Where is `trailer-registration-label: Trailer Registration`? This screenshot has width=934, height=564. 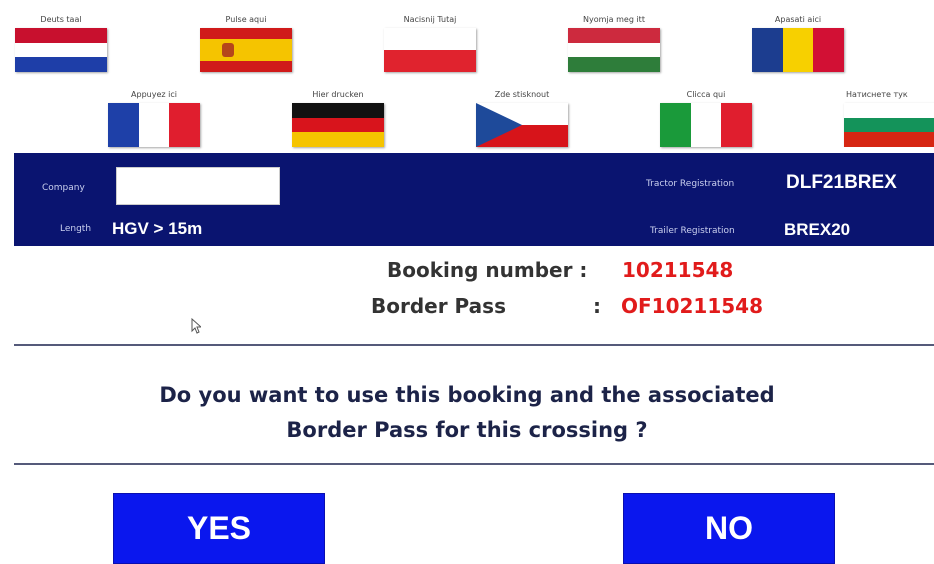 trailer-registration-label: Trailer Registration is located at coordinates (692, 231).